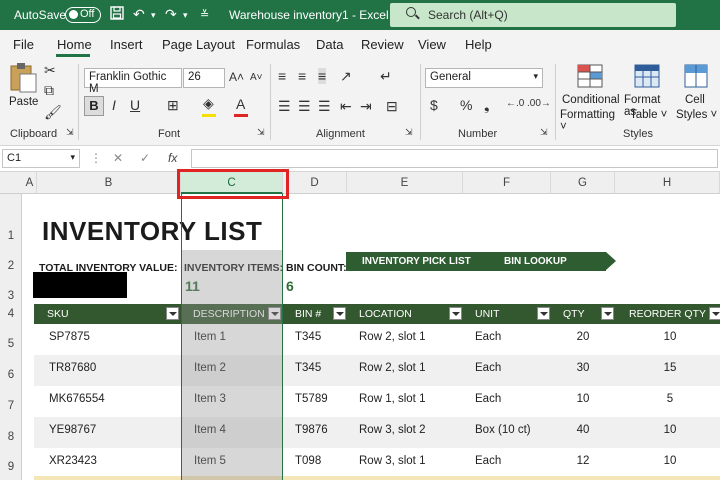  I want to click on row-header-6: 6, so click(11, 375).